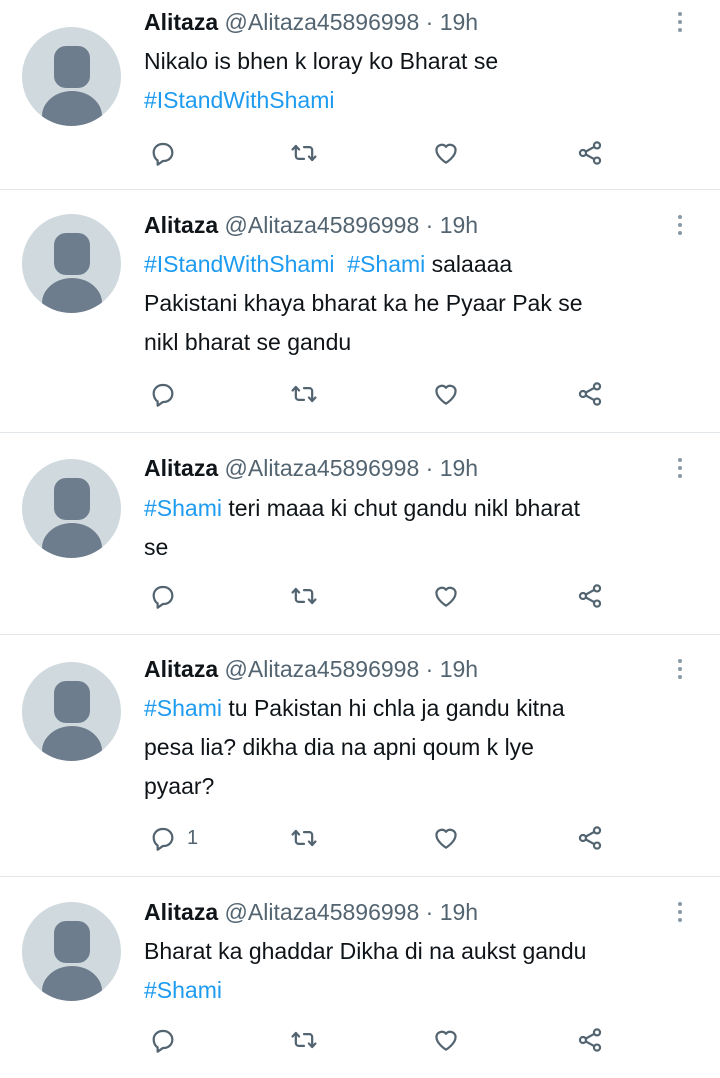 Image resolution: width=720 pixels, height=1078 pixels. Describe the element at coordinates (416, 100) in the screenshot. I see `tweet-text-line: #IStandWithShami` at that location.